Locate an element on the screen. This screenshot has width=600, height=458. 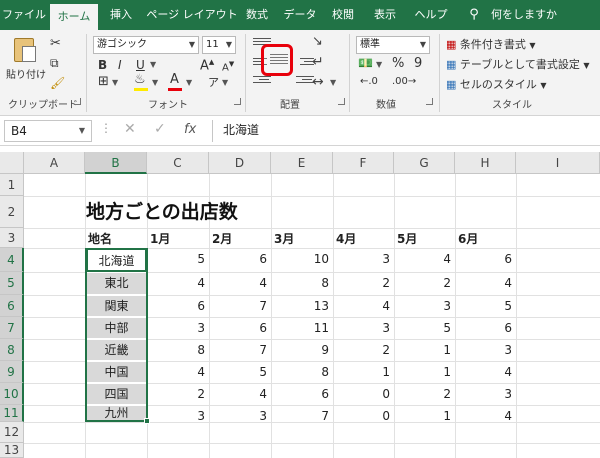
column-header-e: E is located at coordinates (302, 163).